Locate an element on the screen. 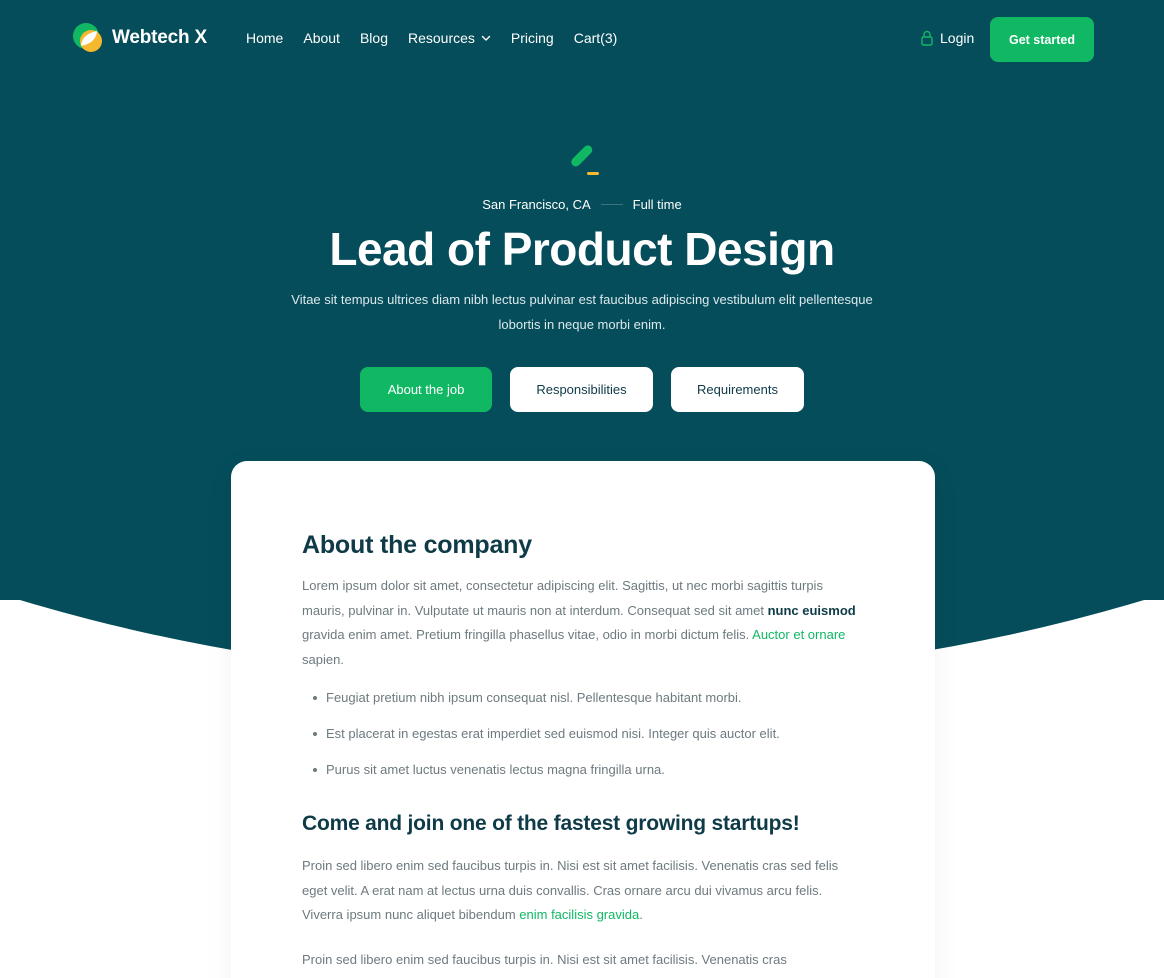 The image size is (1164, 978). nav-link-pricing: Pricing is located at coordinates (532, 38).